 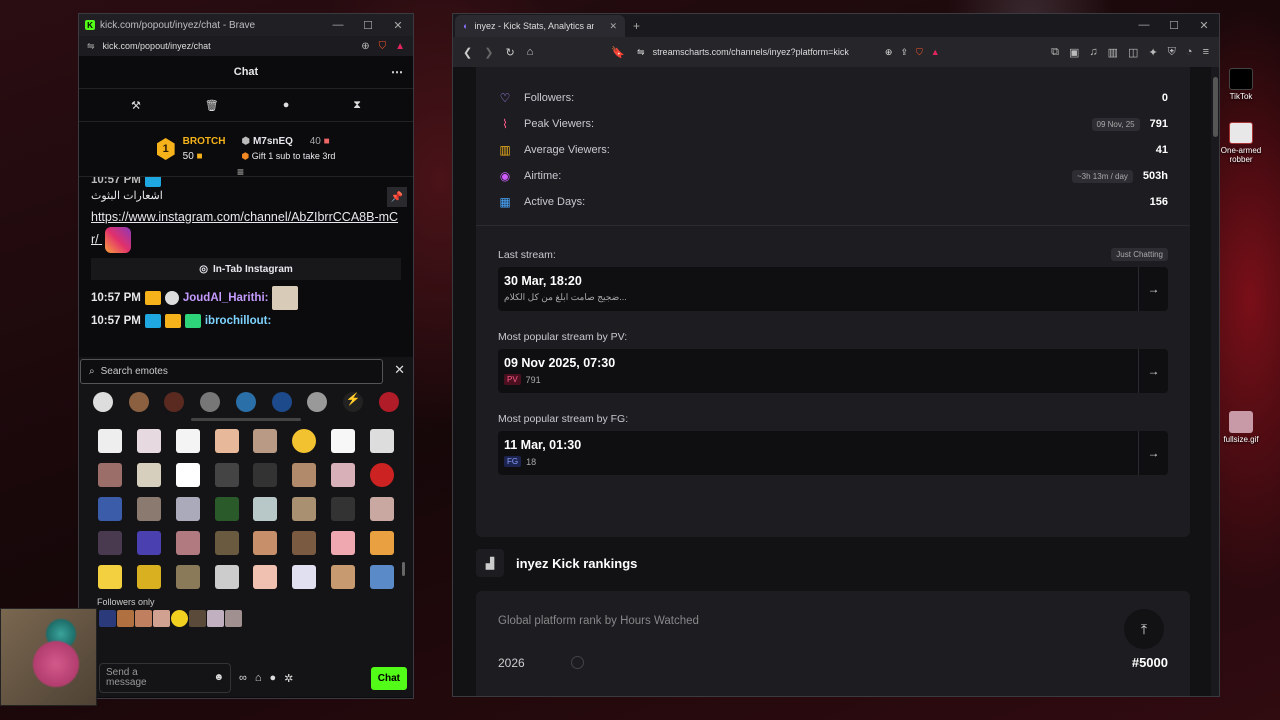 I want to click on wallet-icon: ◫, so click(x=1133, y=52).